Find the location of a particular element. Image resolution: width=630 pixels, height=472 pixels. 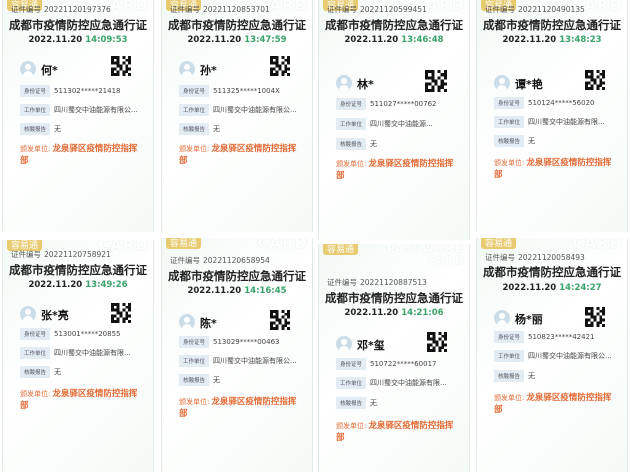

holder-name: 孙* is located at coordinates (208, 70).